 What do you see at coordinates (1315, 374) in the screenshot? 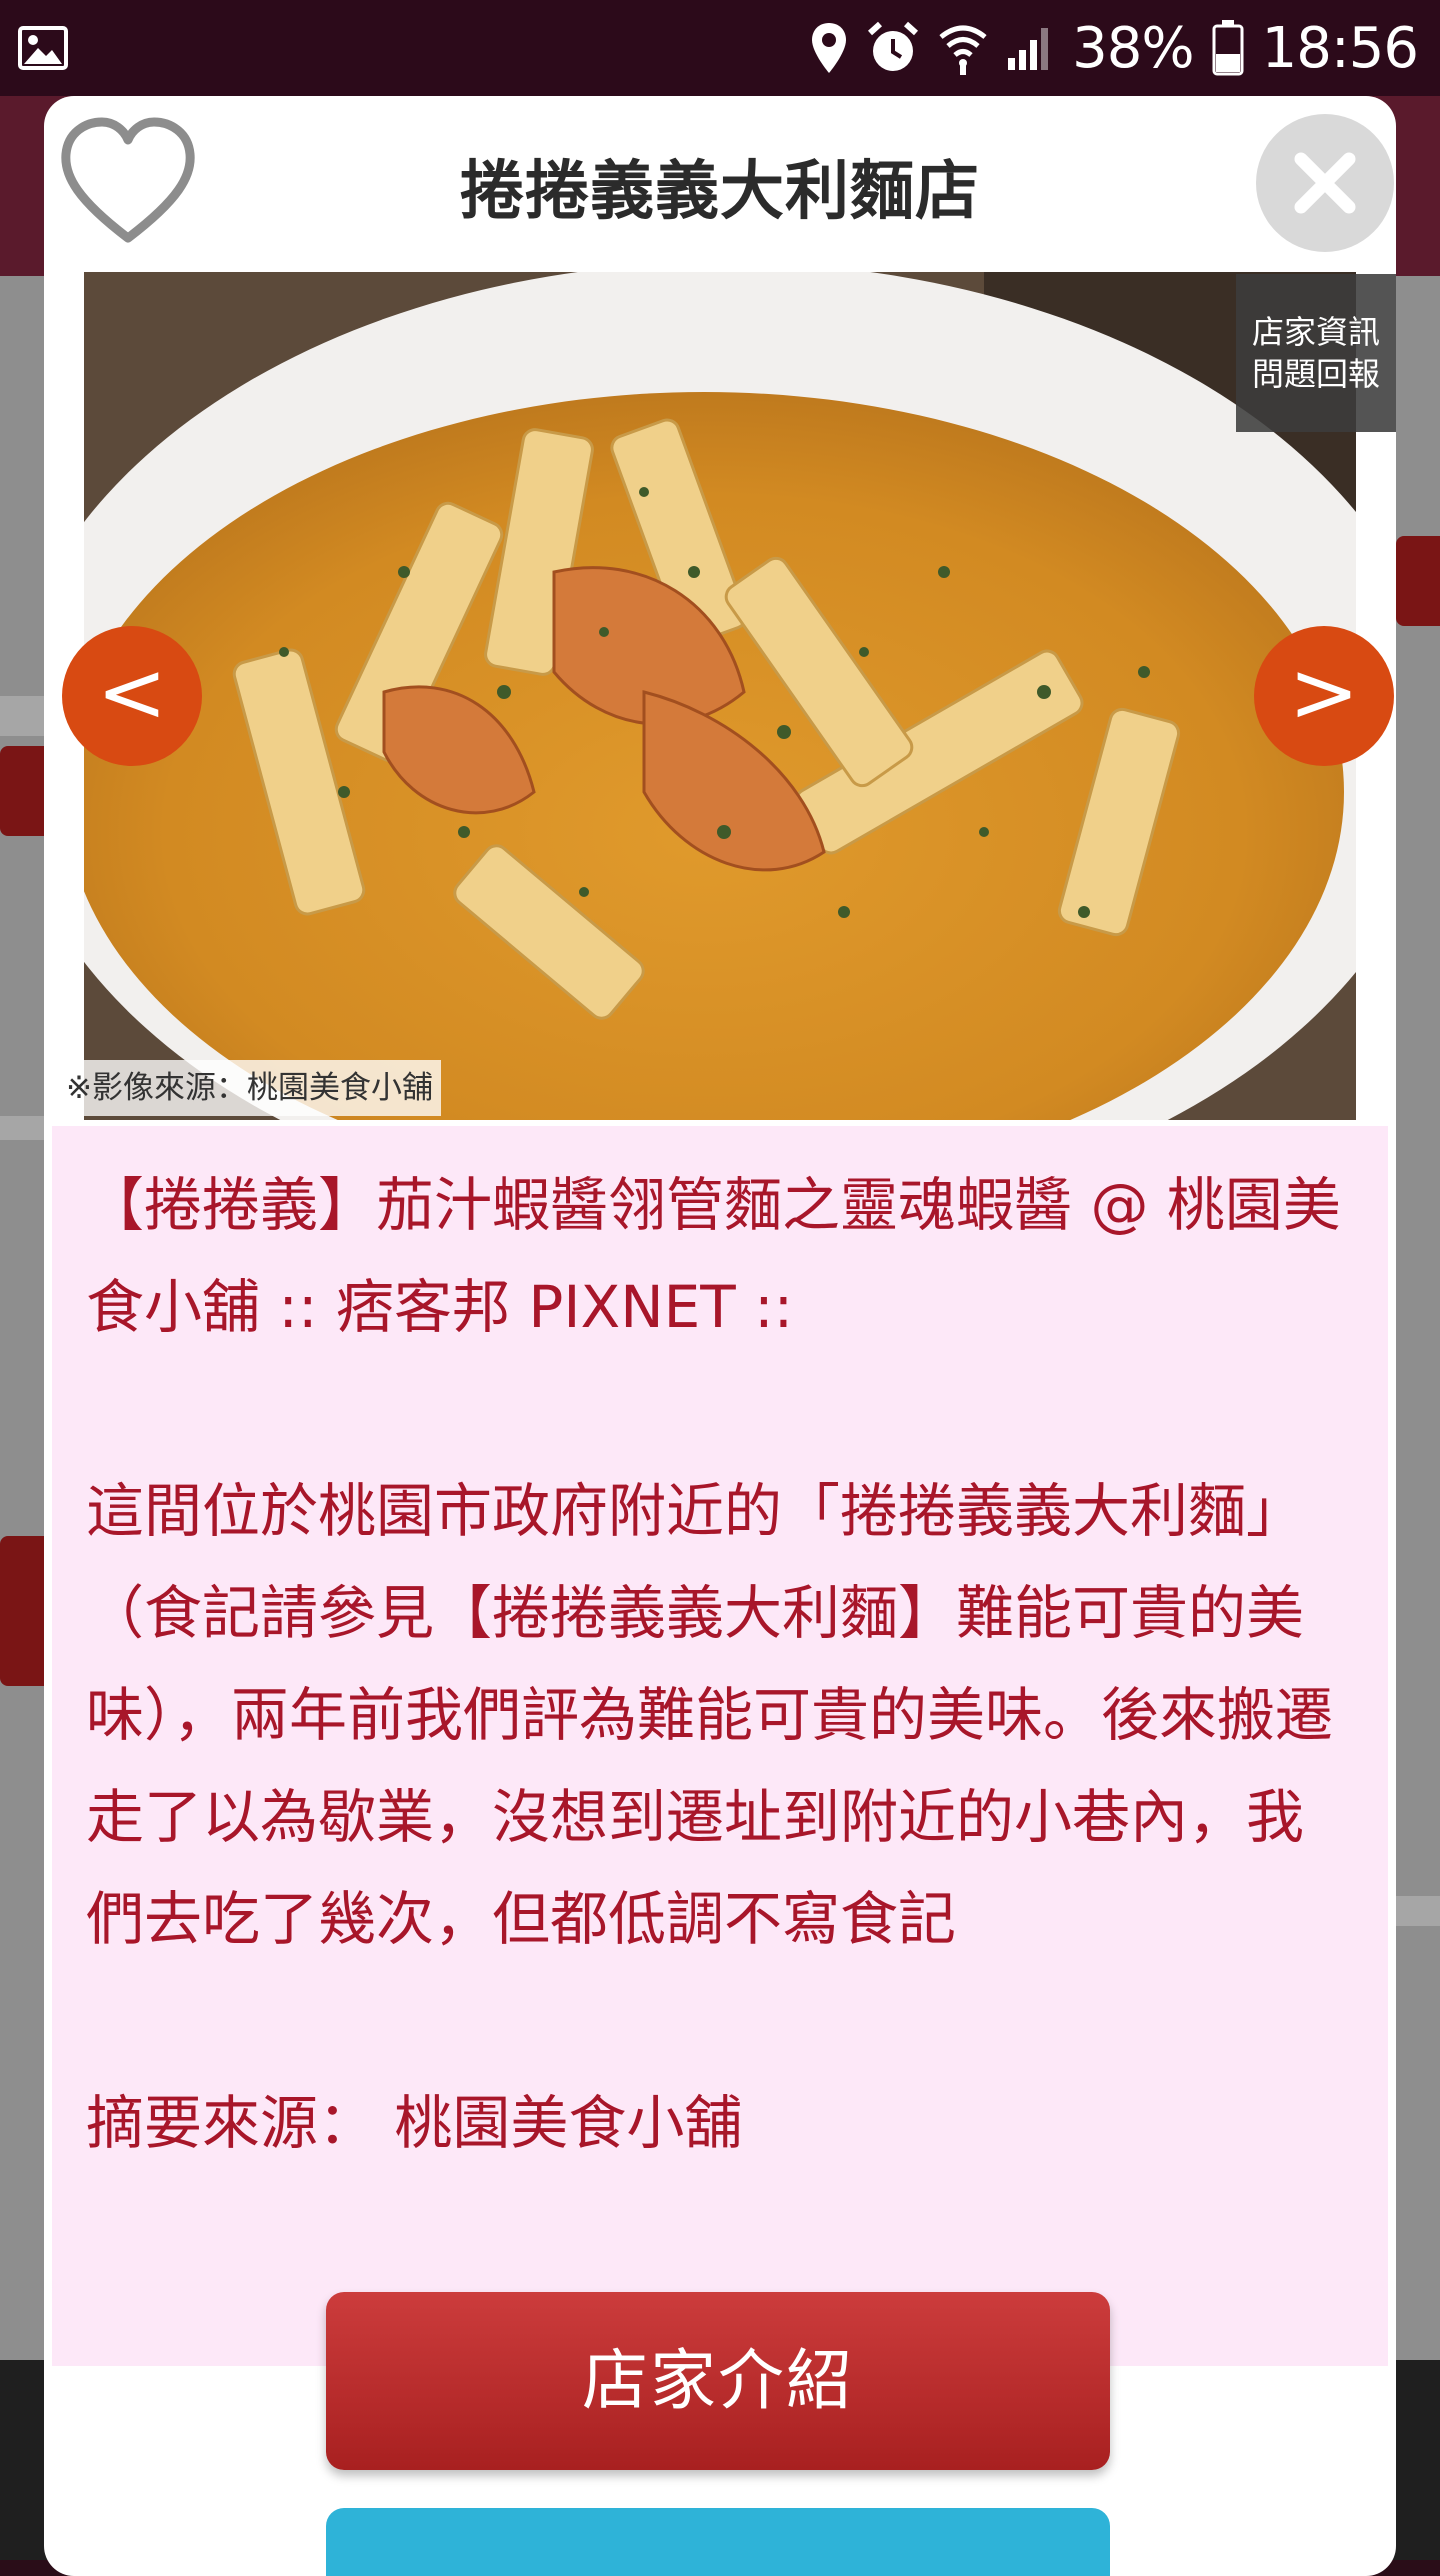
I see `report-label-line2: 問題回報` at bounding box center [1315, 374].